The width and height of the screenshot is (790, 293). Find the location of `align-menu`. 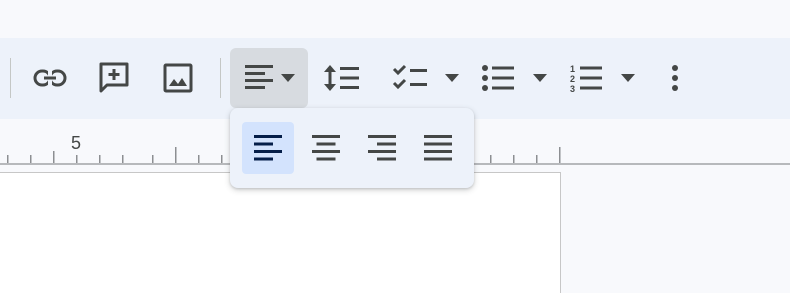

align-menu is located at coordinates (352, 148).